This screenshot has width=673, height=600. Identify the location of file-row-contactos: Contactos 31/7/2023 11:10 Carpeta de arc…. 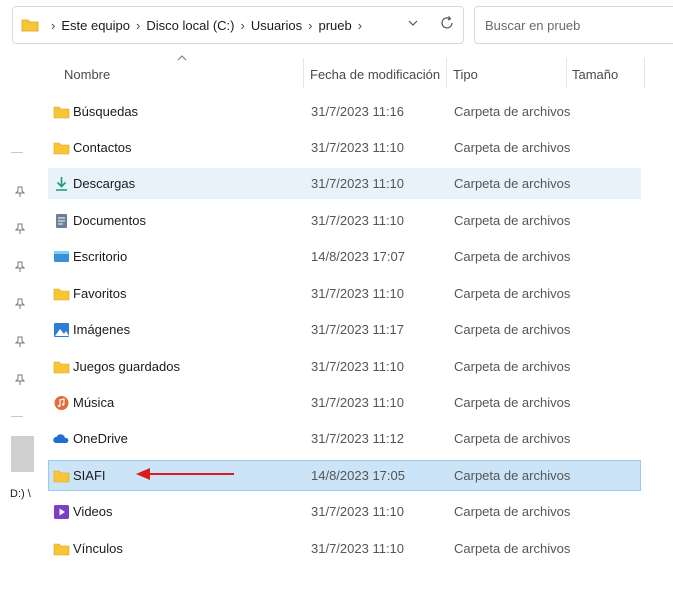
(344, 147).